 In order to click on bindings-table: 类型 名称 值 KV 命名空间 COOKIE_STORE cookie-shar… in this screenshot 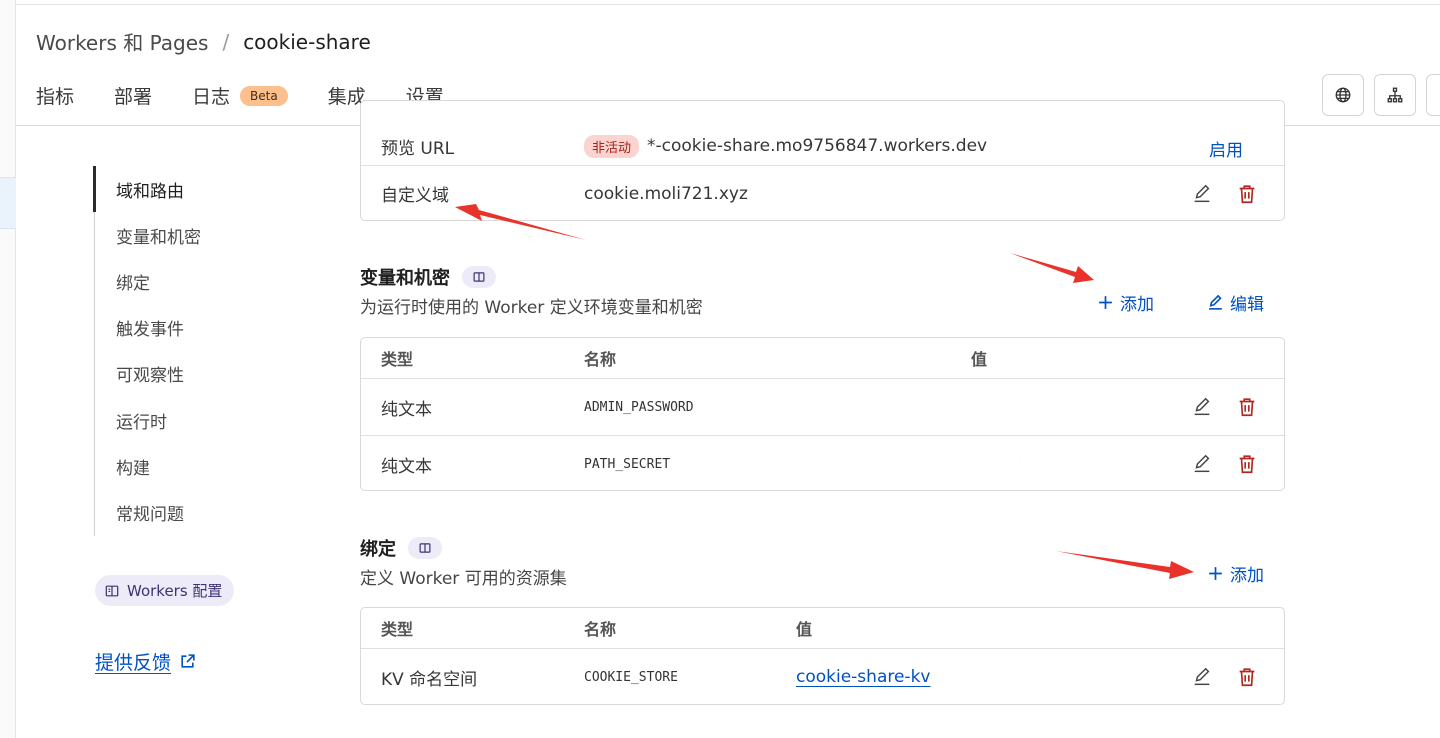, I will do `click(822, 656)`.